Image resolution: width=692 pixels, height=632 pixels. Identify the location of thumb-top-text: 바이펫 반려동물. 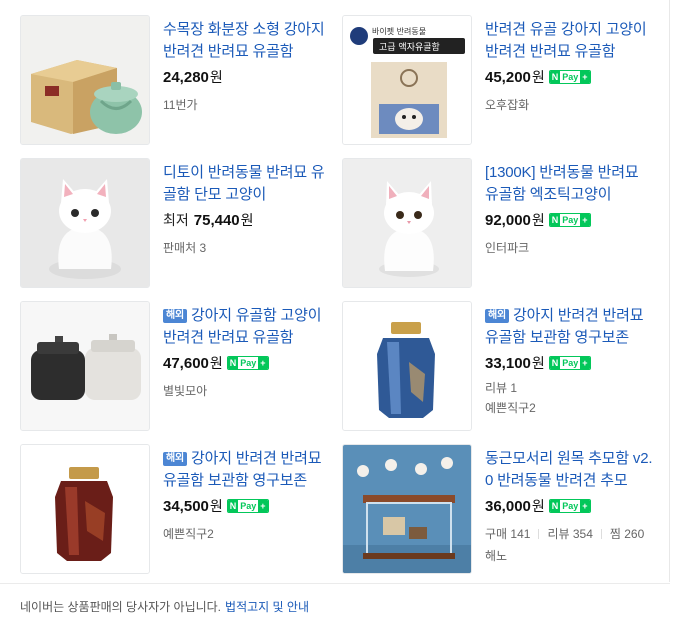
(399, 31).